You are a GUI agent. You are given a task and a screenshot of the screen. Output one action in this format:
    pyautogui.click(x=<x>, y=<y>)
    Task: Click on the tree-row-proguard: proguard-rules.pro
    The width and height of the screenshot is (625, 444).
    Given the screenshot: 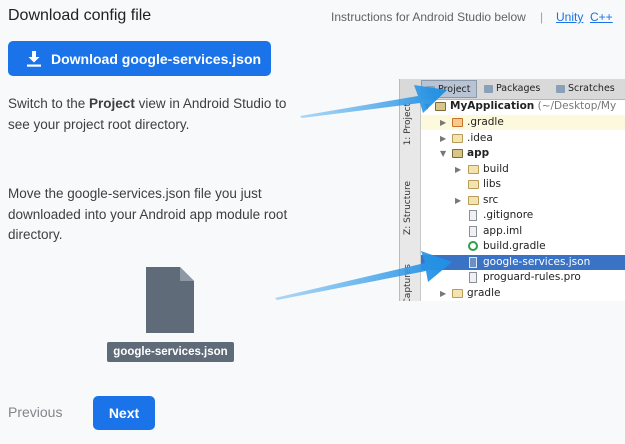 What is the action you would take?
    pyautogui.click(x=523, y=277)
    